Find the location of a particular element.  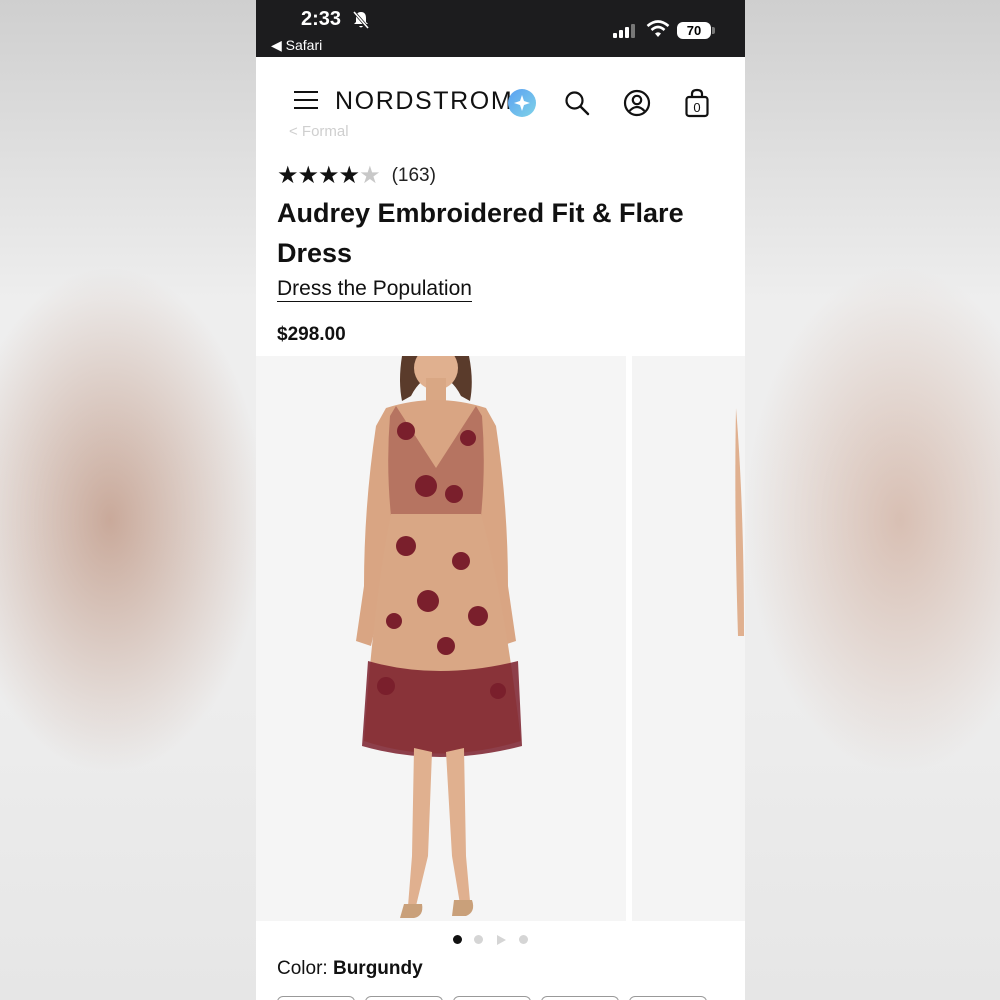

color-swatches is located at coordinates (511, 998).